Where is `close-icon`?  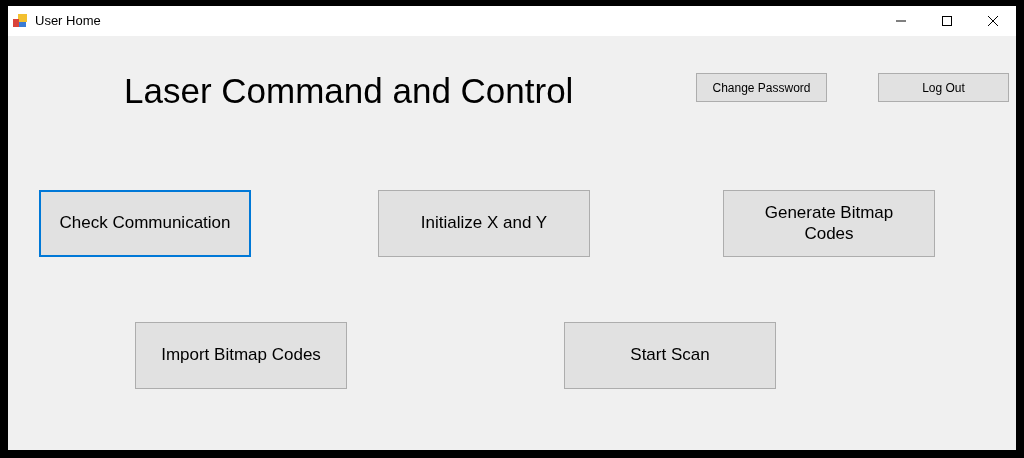 close-icon is located at coordinates (993, 21).